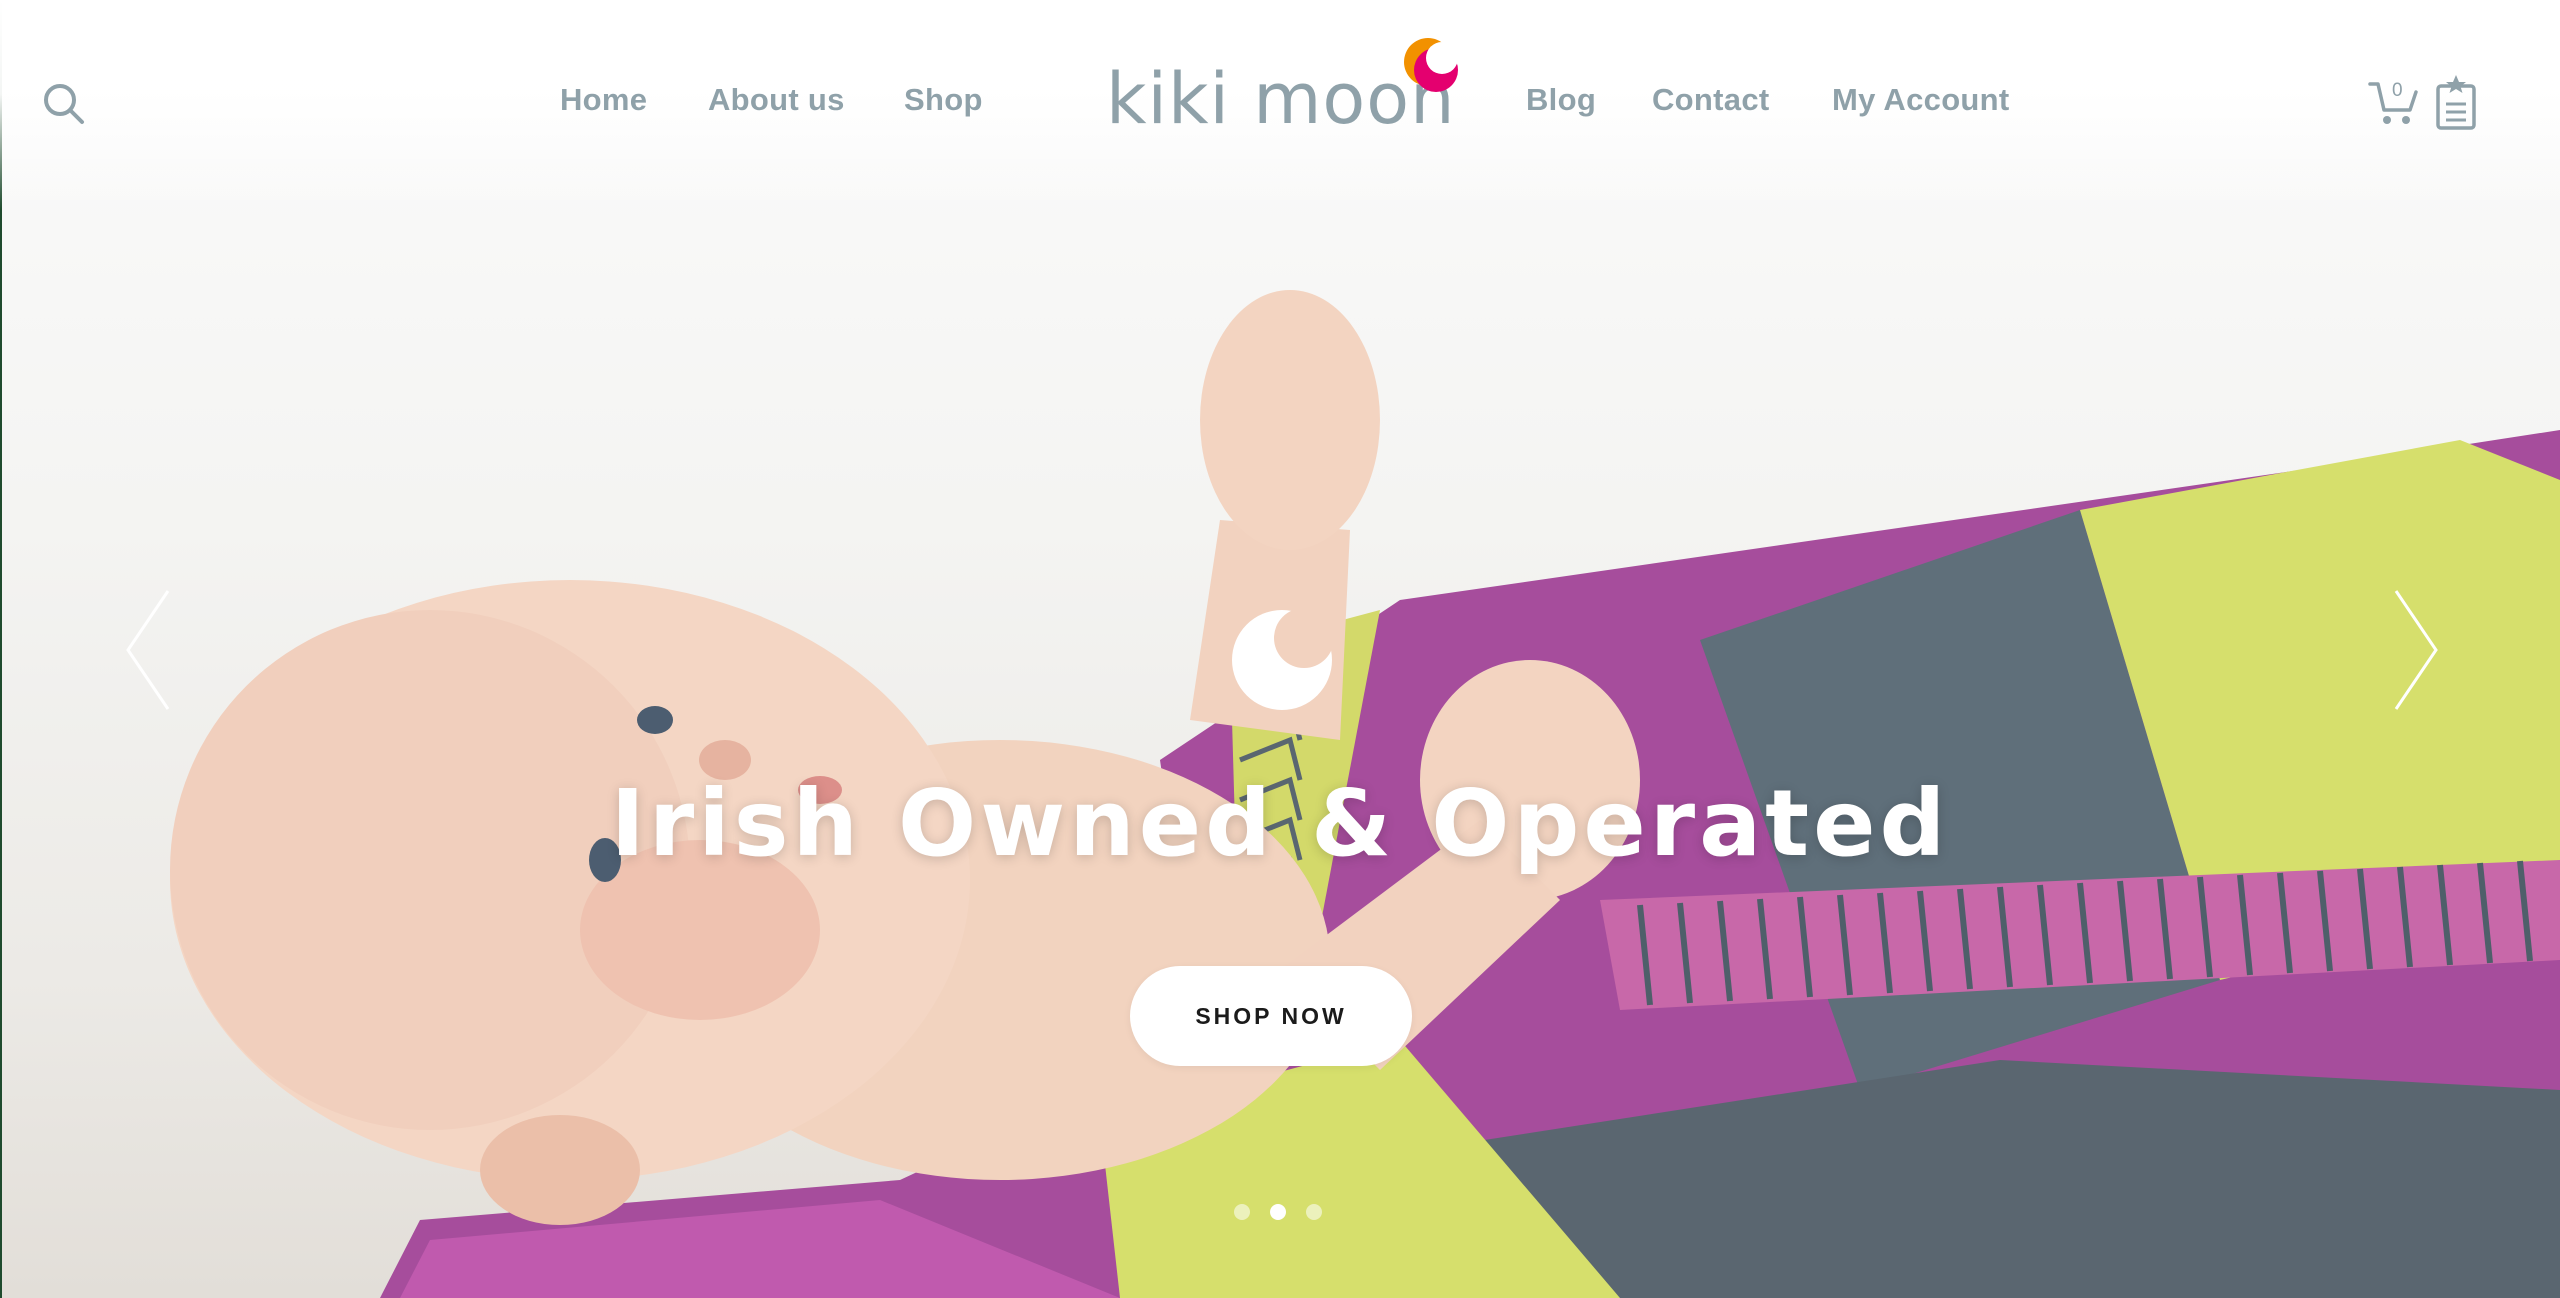 This screenshot has height=1298, width=2560. I want to click on chevron-left-icon, so click(148, 650).